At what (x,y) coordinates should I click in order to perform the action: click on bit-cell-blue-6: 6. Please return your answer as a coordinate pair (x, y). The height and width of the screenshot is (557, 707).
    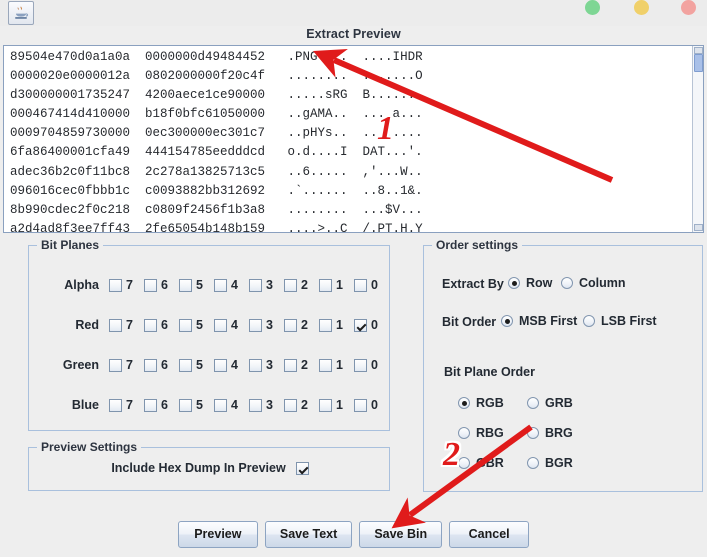
    Looking at the image, I should click on (157, 405).